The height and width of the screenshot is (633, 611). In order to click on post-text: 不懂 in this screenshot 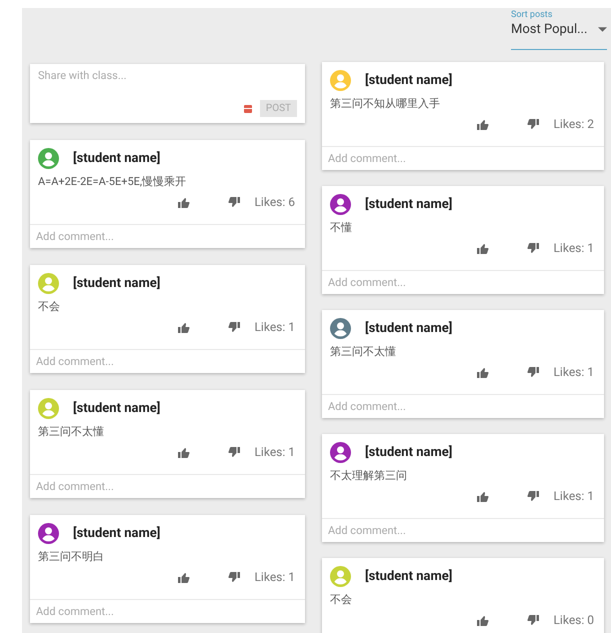, I will do `click(341, 227)`.